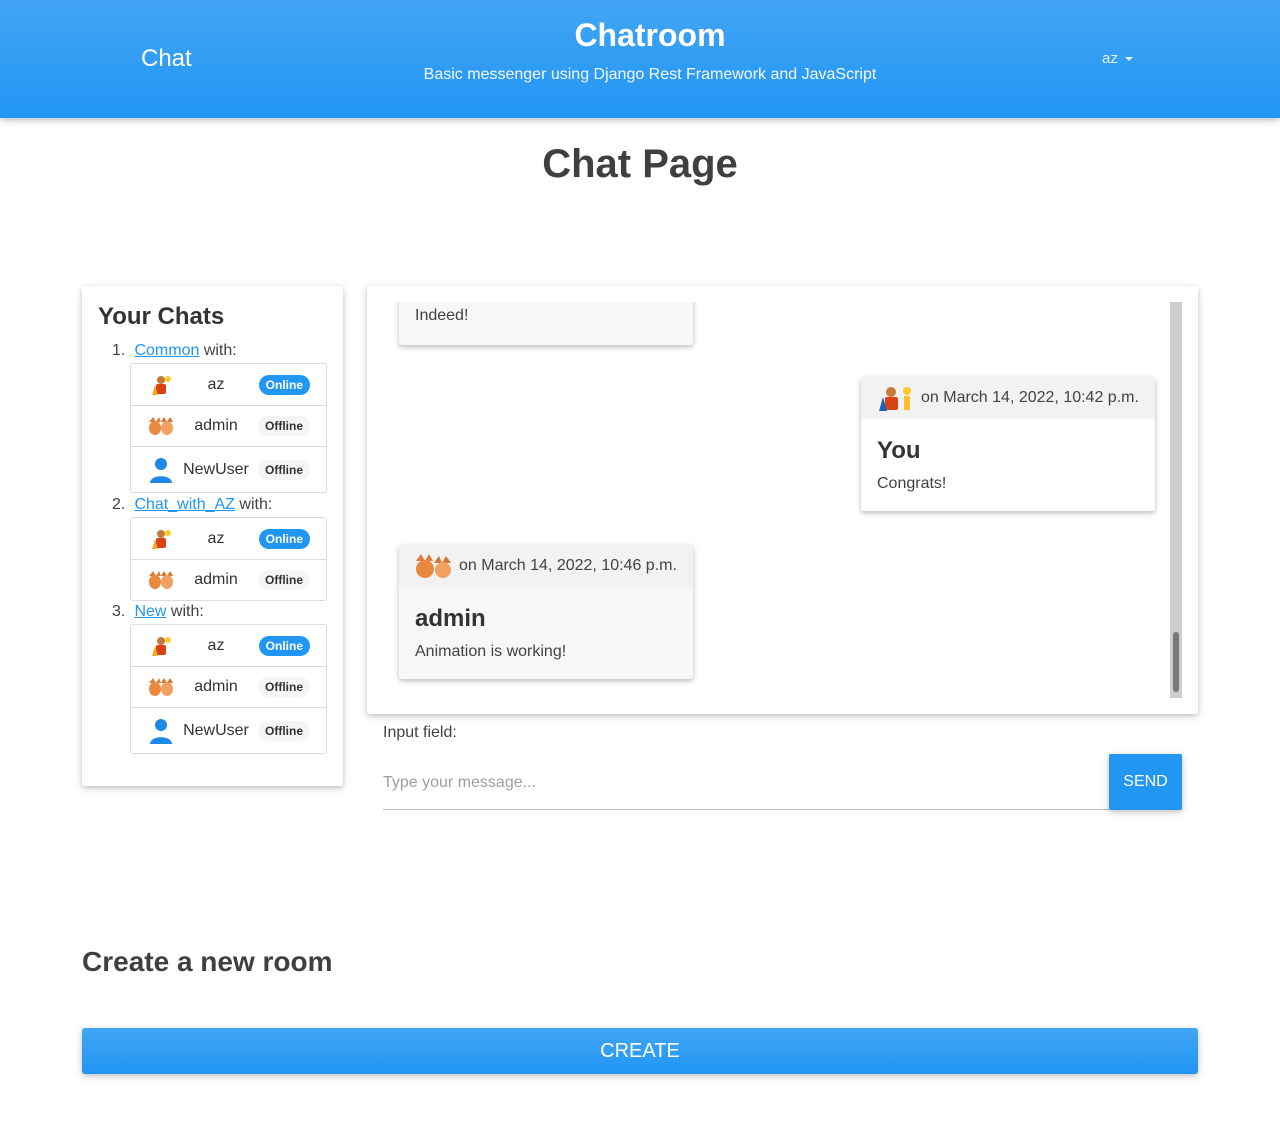  What do you see at coordinates (420, 732) in the screenshot?
I see `input-label: Input field:` at bounding box center [420, 732].